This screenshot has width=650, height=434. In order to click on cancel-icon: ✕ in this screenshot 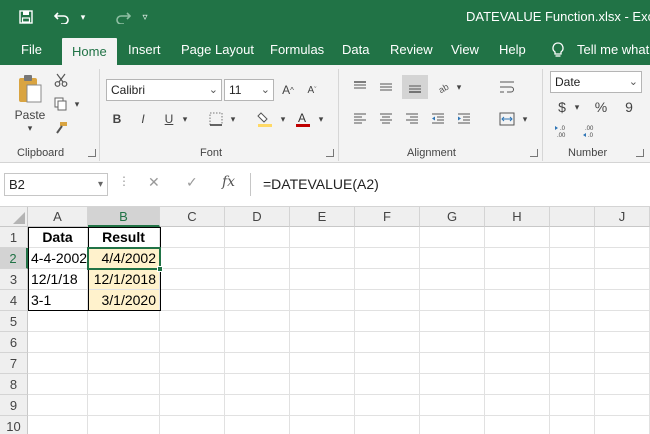, I will do `click(154, 184)`.